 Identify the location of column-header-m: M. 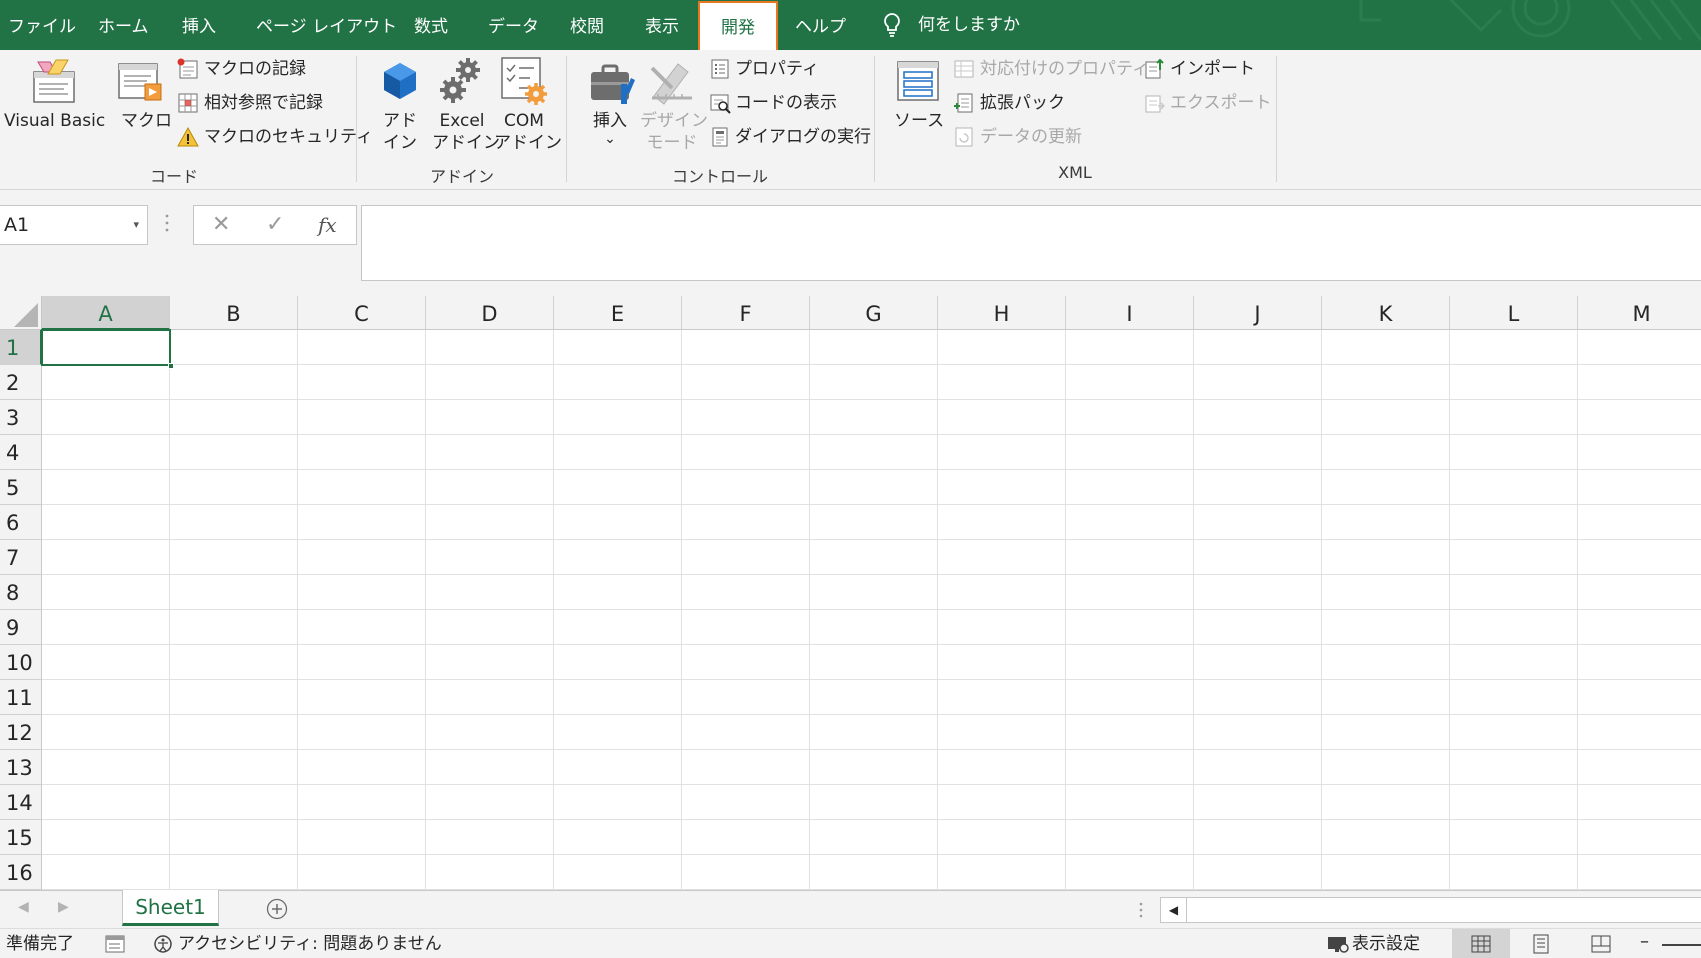
(1639, 313).